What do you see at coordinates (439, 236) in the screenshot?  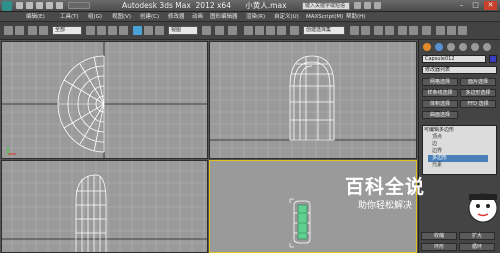 I see `shrink-button: 收缩` at bounding box center [439, 236].